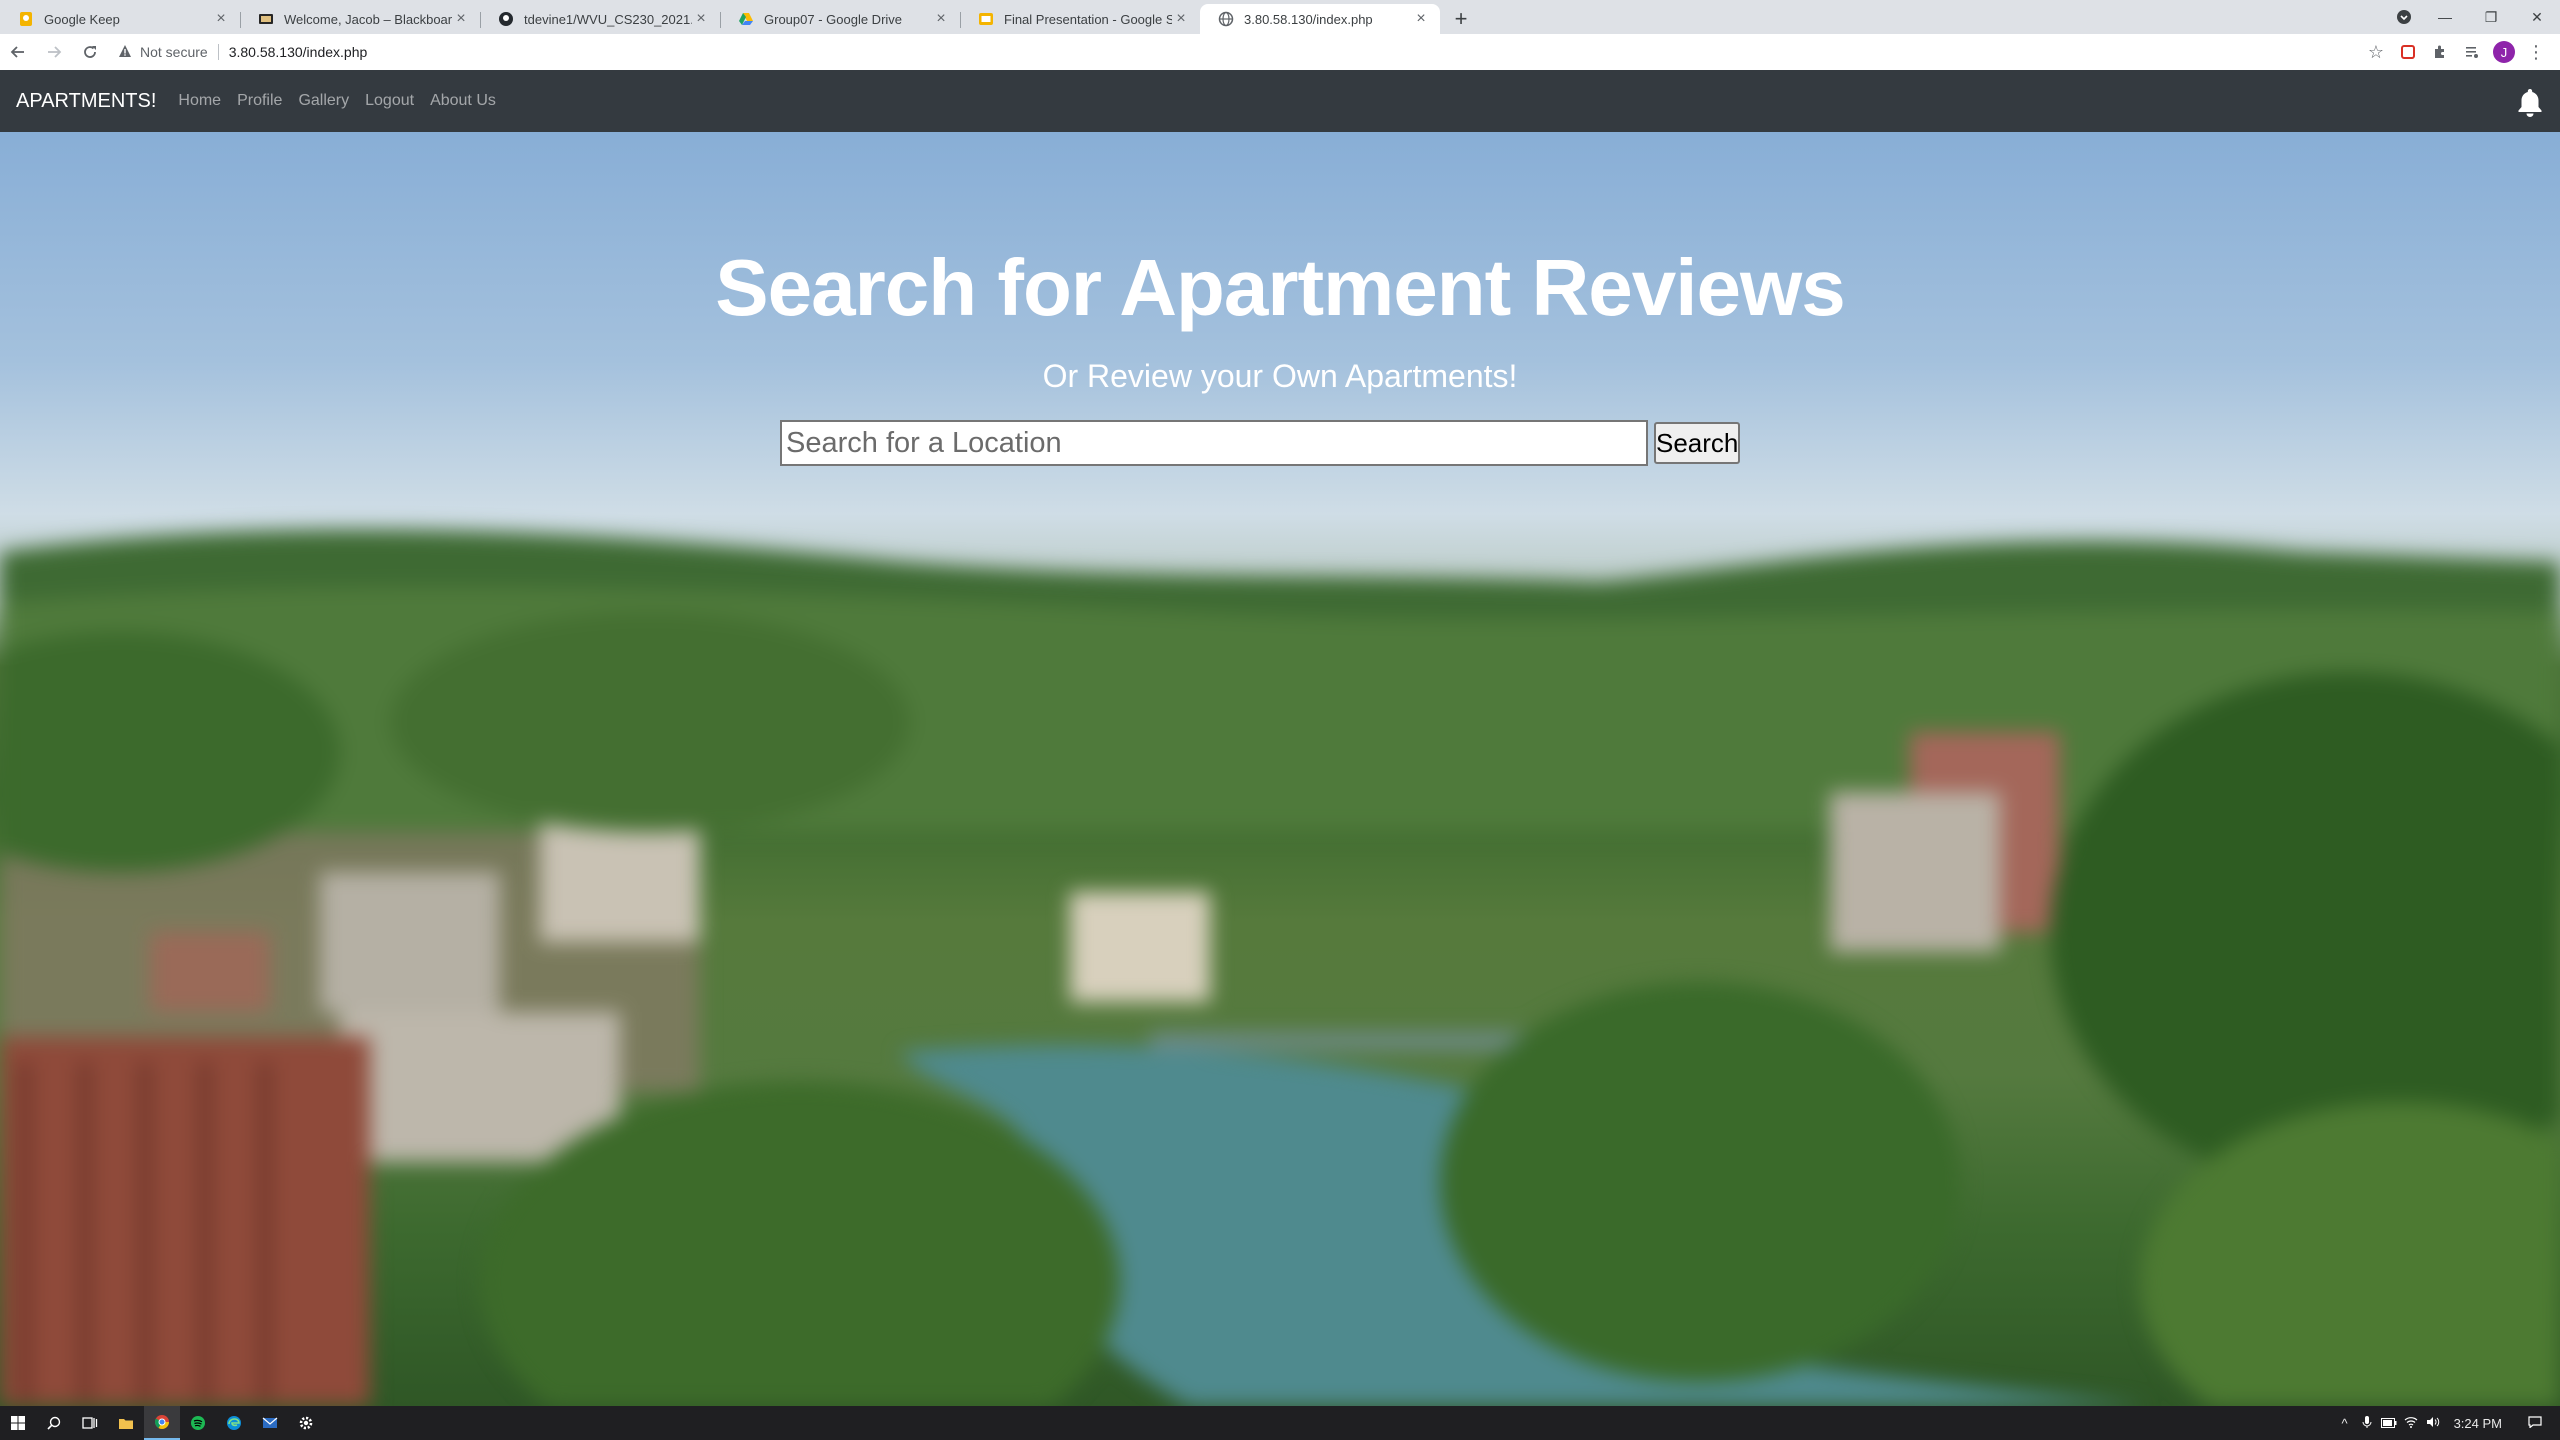 This screenshot has height=1440, width=2560. What do you see at coordinates (2440, 52) in the screenshot?
I see `extensions-puzzle-icon` at bounding box center [2440, 52].